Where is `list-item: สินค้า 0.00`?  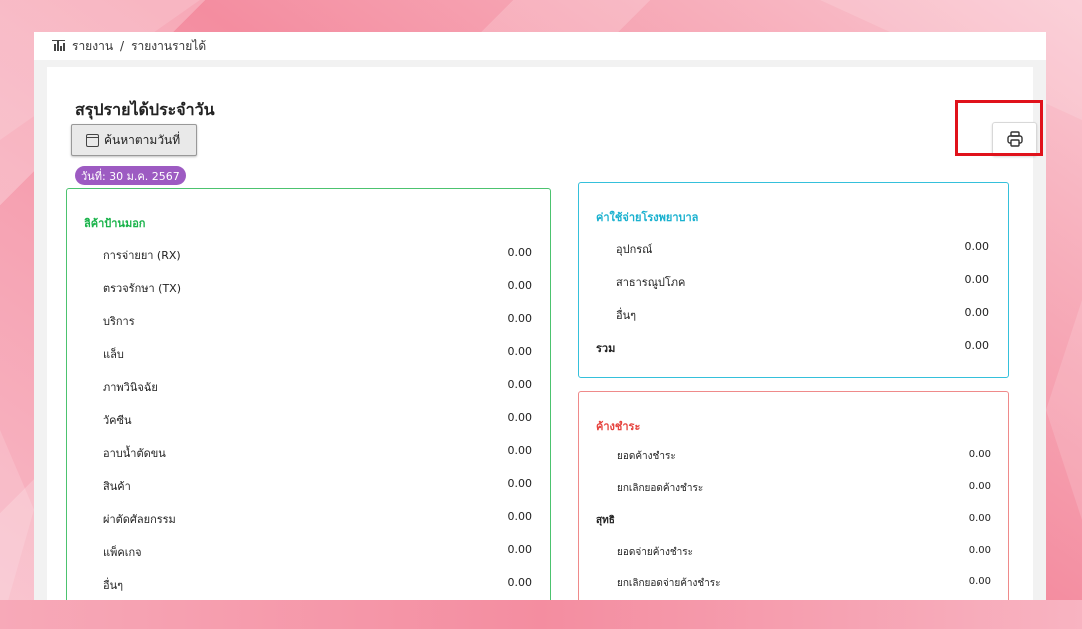 list-item: สินค้า 0.00 is located at coordinates (317, 485).